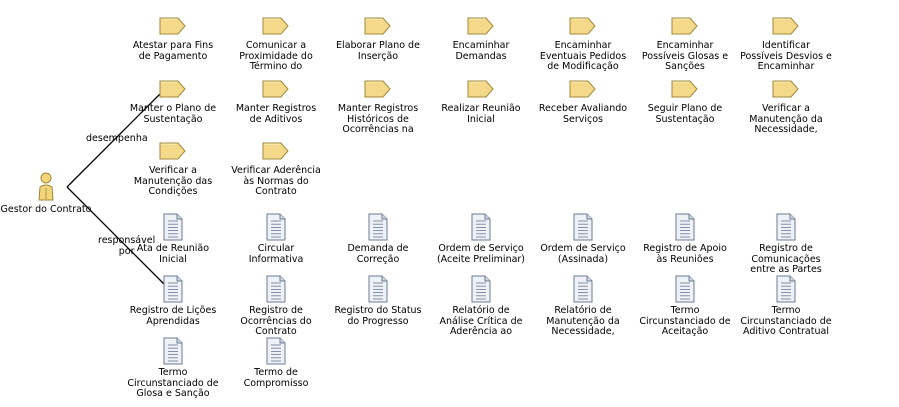  I want to click on artifact-label: Demanda de Correção, so click(378, 254).